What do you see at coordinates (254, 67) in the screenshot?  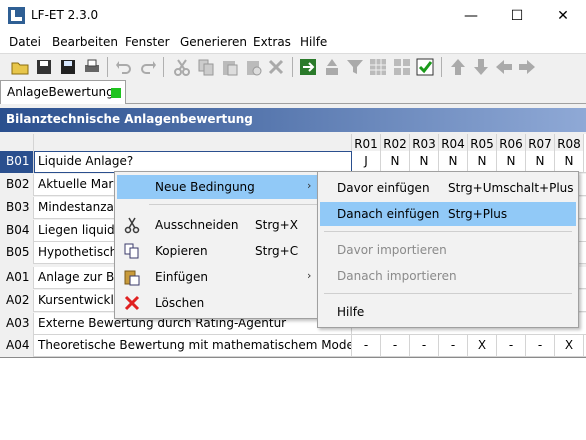 I see `paste-special-icon` at bounding box center [254, 67].